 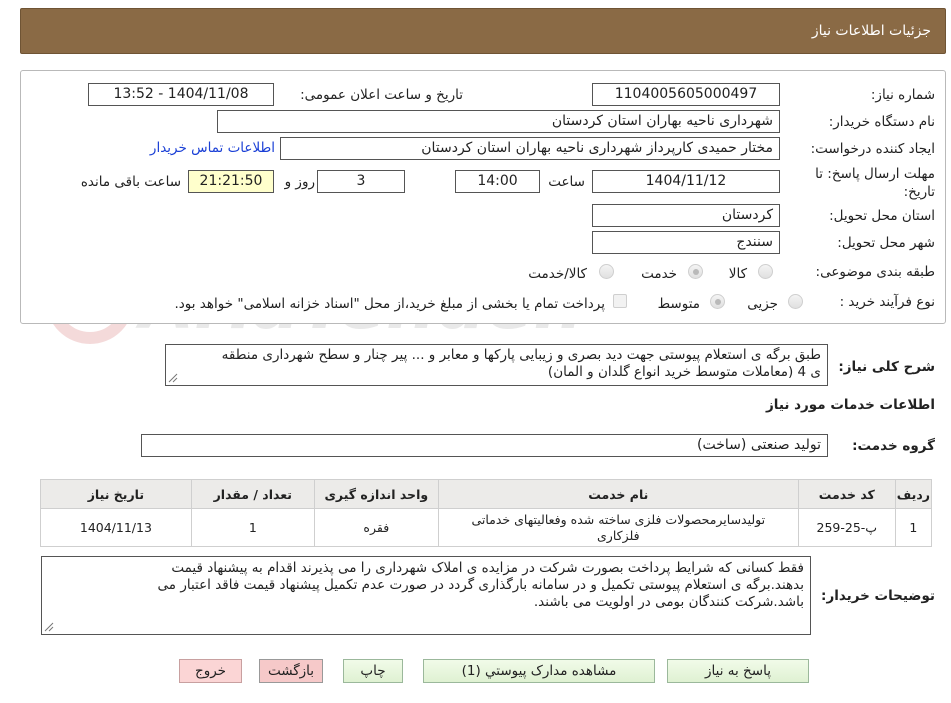 I want to click on buyer-notes-label: توضیحات خریدار:, so click(x=878, y=596).